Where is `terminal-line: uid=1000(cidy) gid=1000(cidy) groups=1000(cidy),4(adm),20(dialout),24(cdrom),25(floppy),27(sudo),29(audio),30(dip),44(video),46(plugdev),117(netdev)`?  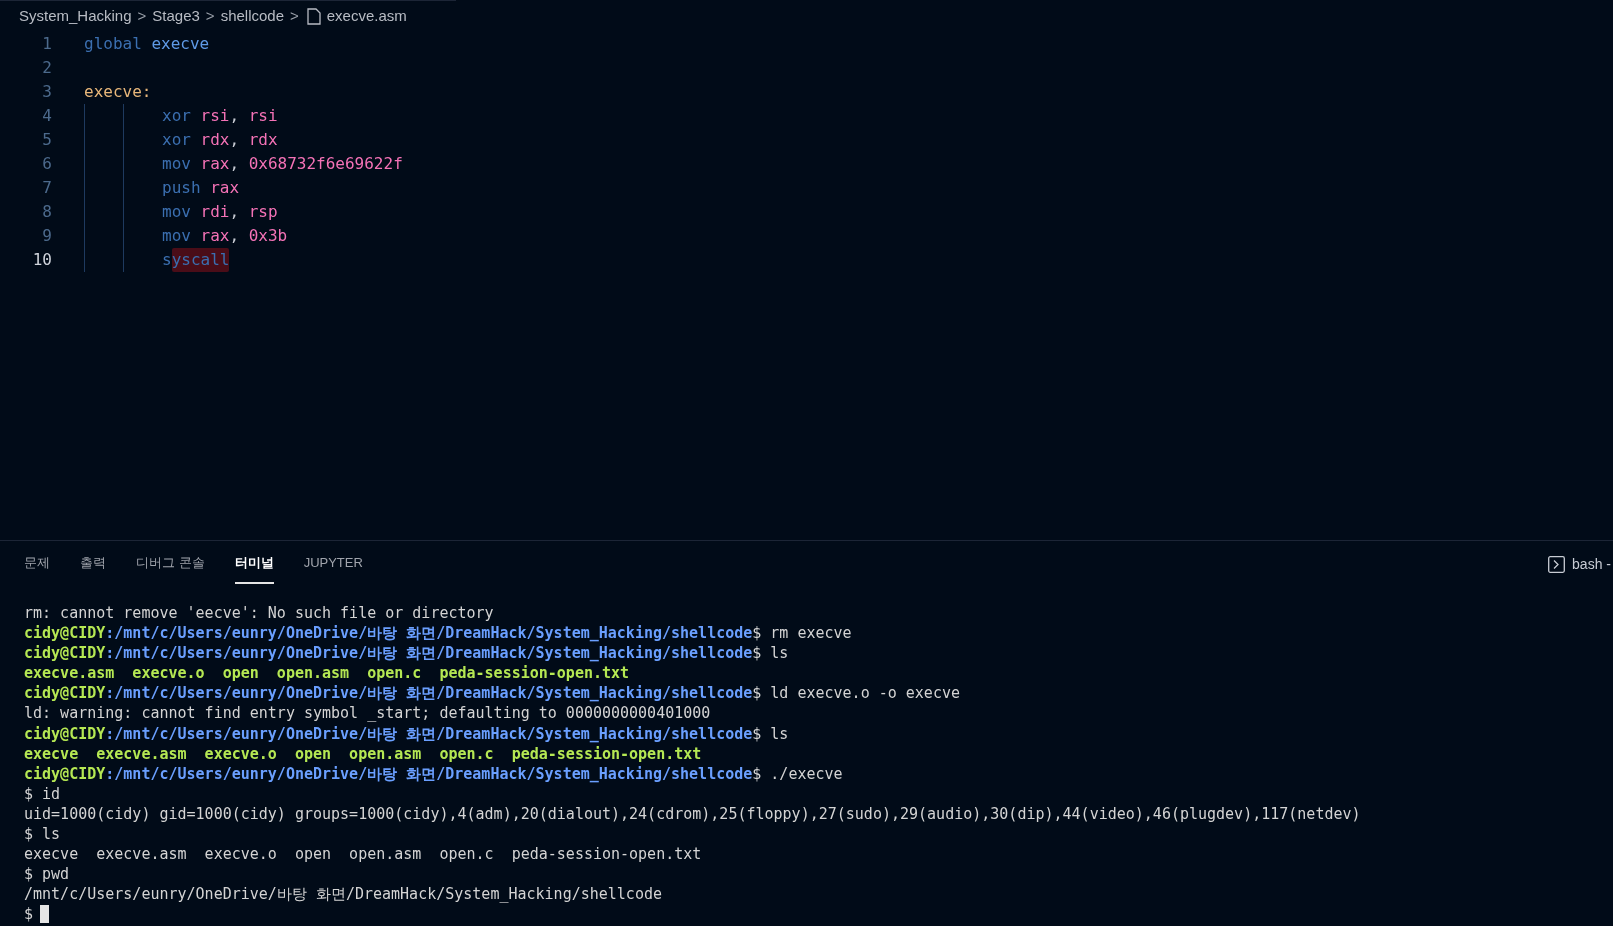 terminal-line: uid=1000(cidy) gid=1000(cidy) groups=1000(cidy),4(adm),20(dialout),24(cdrom),25(floppy),27(sudo),29(audio),30(dip),44(video),46(plugdev),117(netdev) is located at coordinates (693, 814).